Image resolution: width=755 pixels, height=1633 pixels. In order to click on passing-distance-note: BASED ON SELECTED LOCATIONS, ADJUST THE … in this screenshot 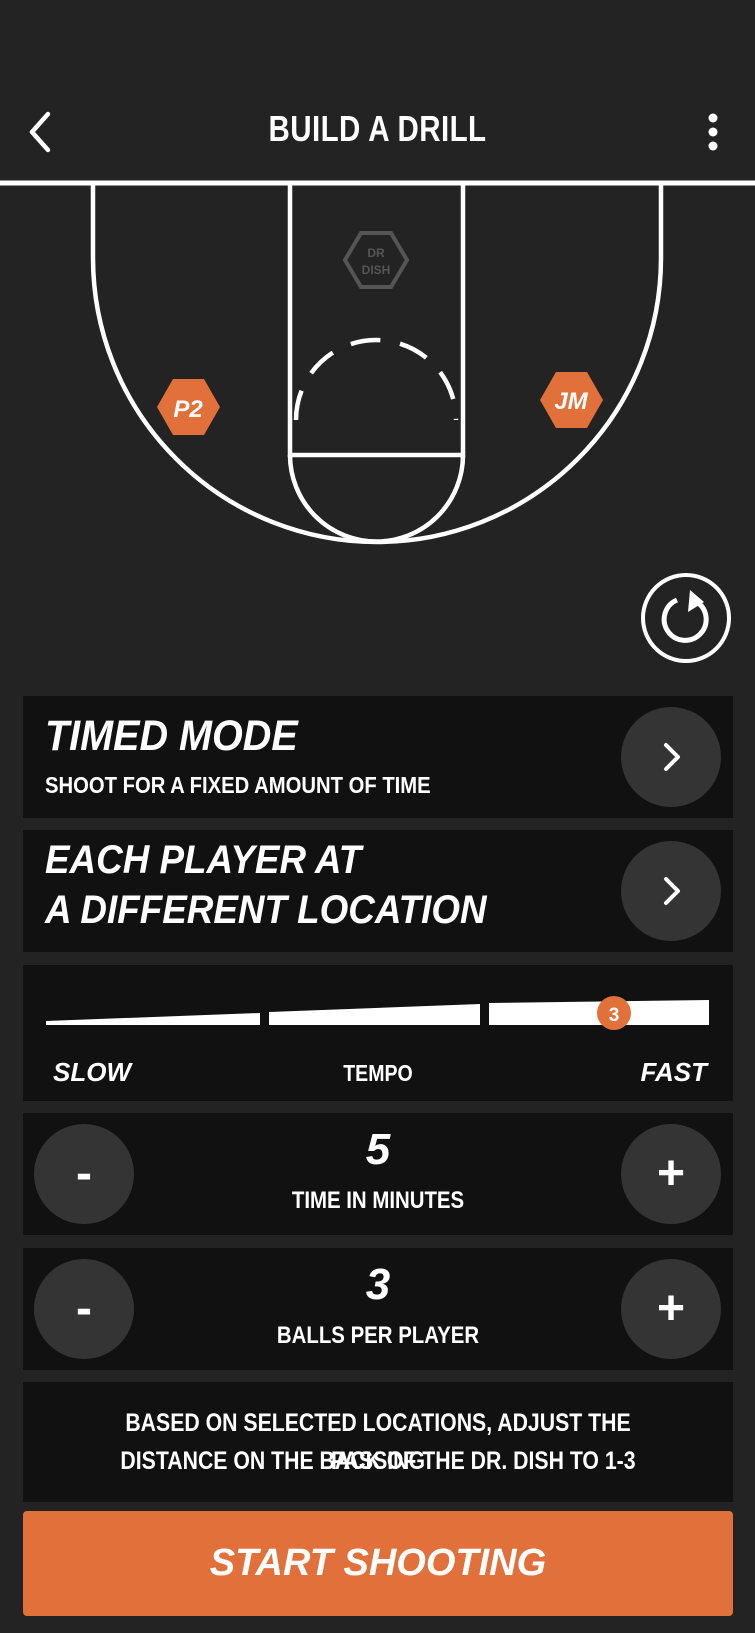, I will do `click(378, 1442)`.